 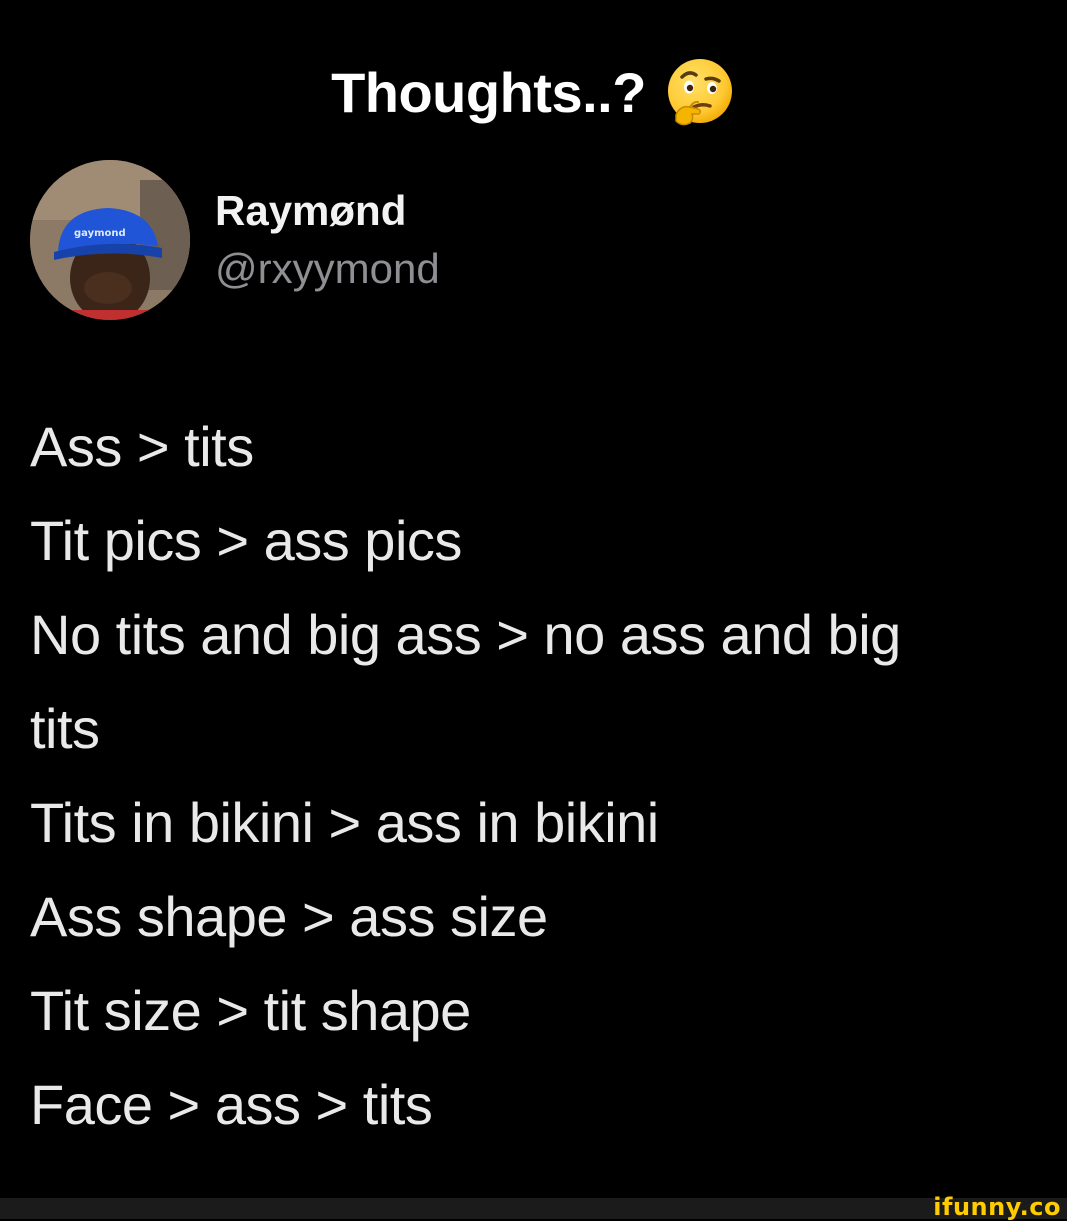 What do you see at coordinates (65, 728) in the screenshot?
I see `tweet-line: tits` at bounding box center [65, 728].